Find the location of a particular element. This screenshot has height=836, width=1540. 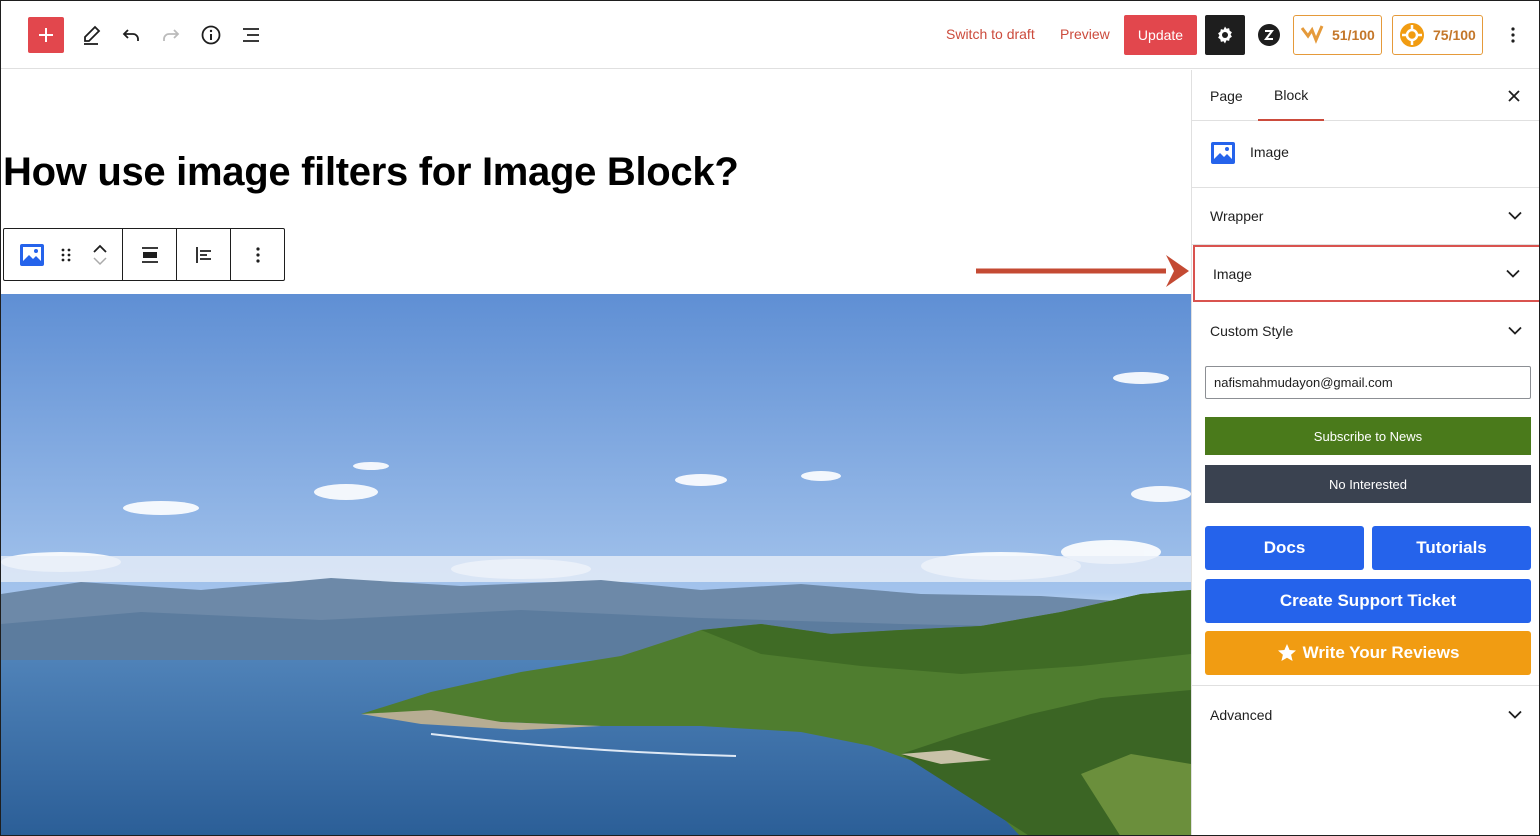

panel-wrapper: Wrapper is located at coordinates (1365, 216).